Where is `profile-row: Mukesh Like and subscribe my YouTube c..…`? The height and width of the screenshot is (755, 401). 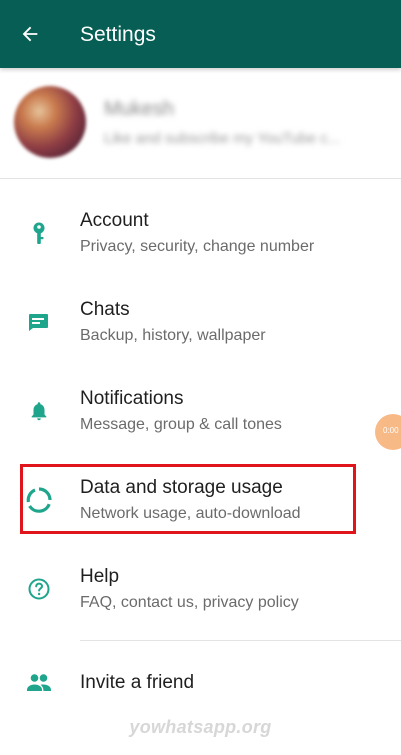
profile-row: Mukesh Like and subscribe my YouTube c..… is located at coordinates (200, 123).